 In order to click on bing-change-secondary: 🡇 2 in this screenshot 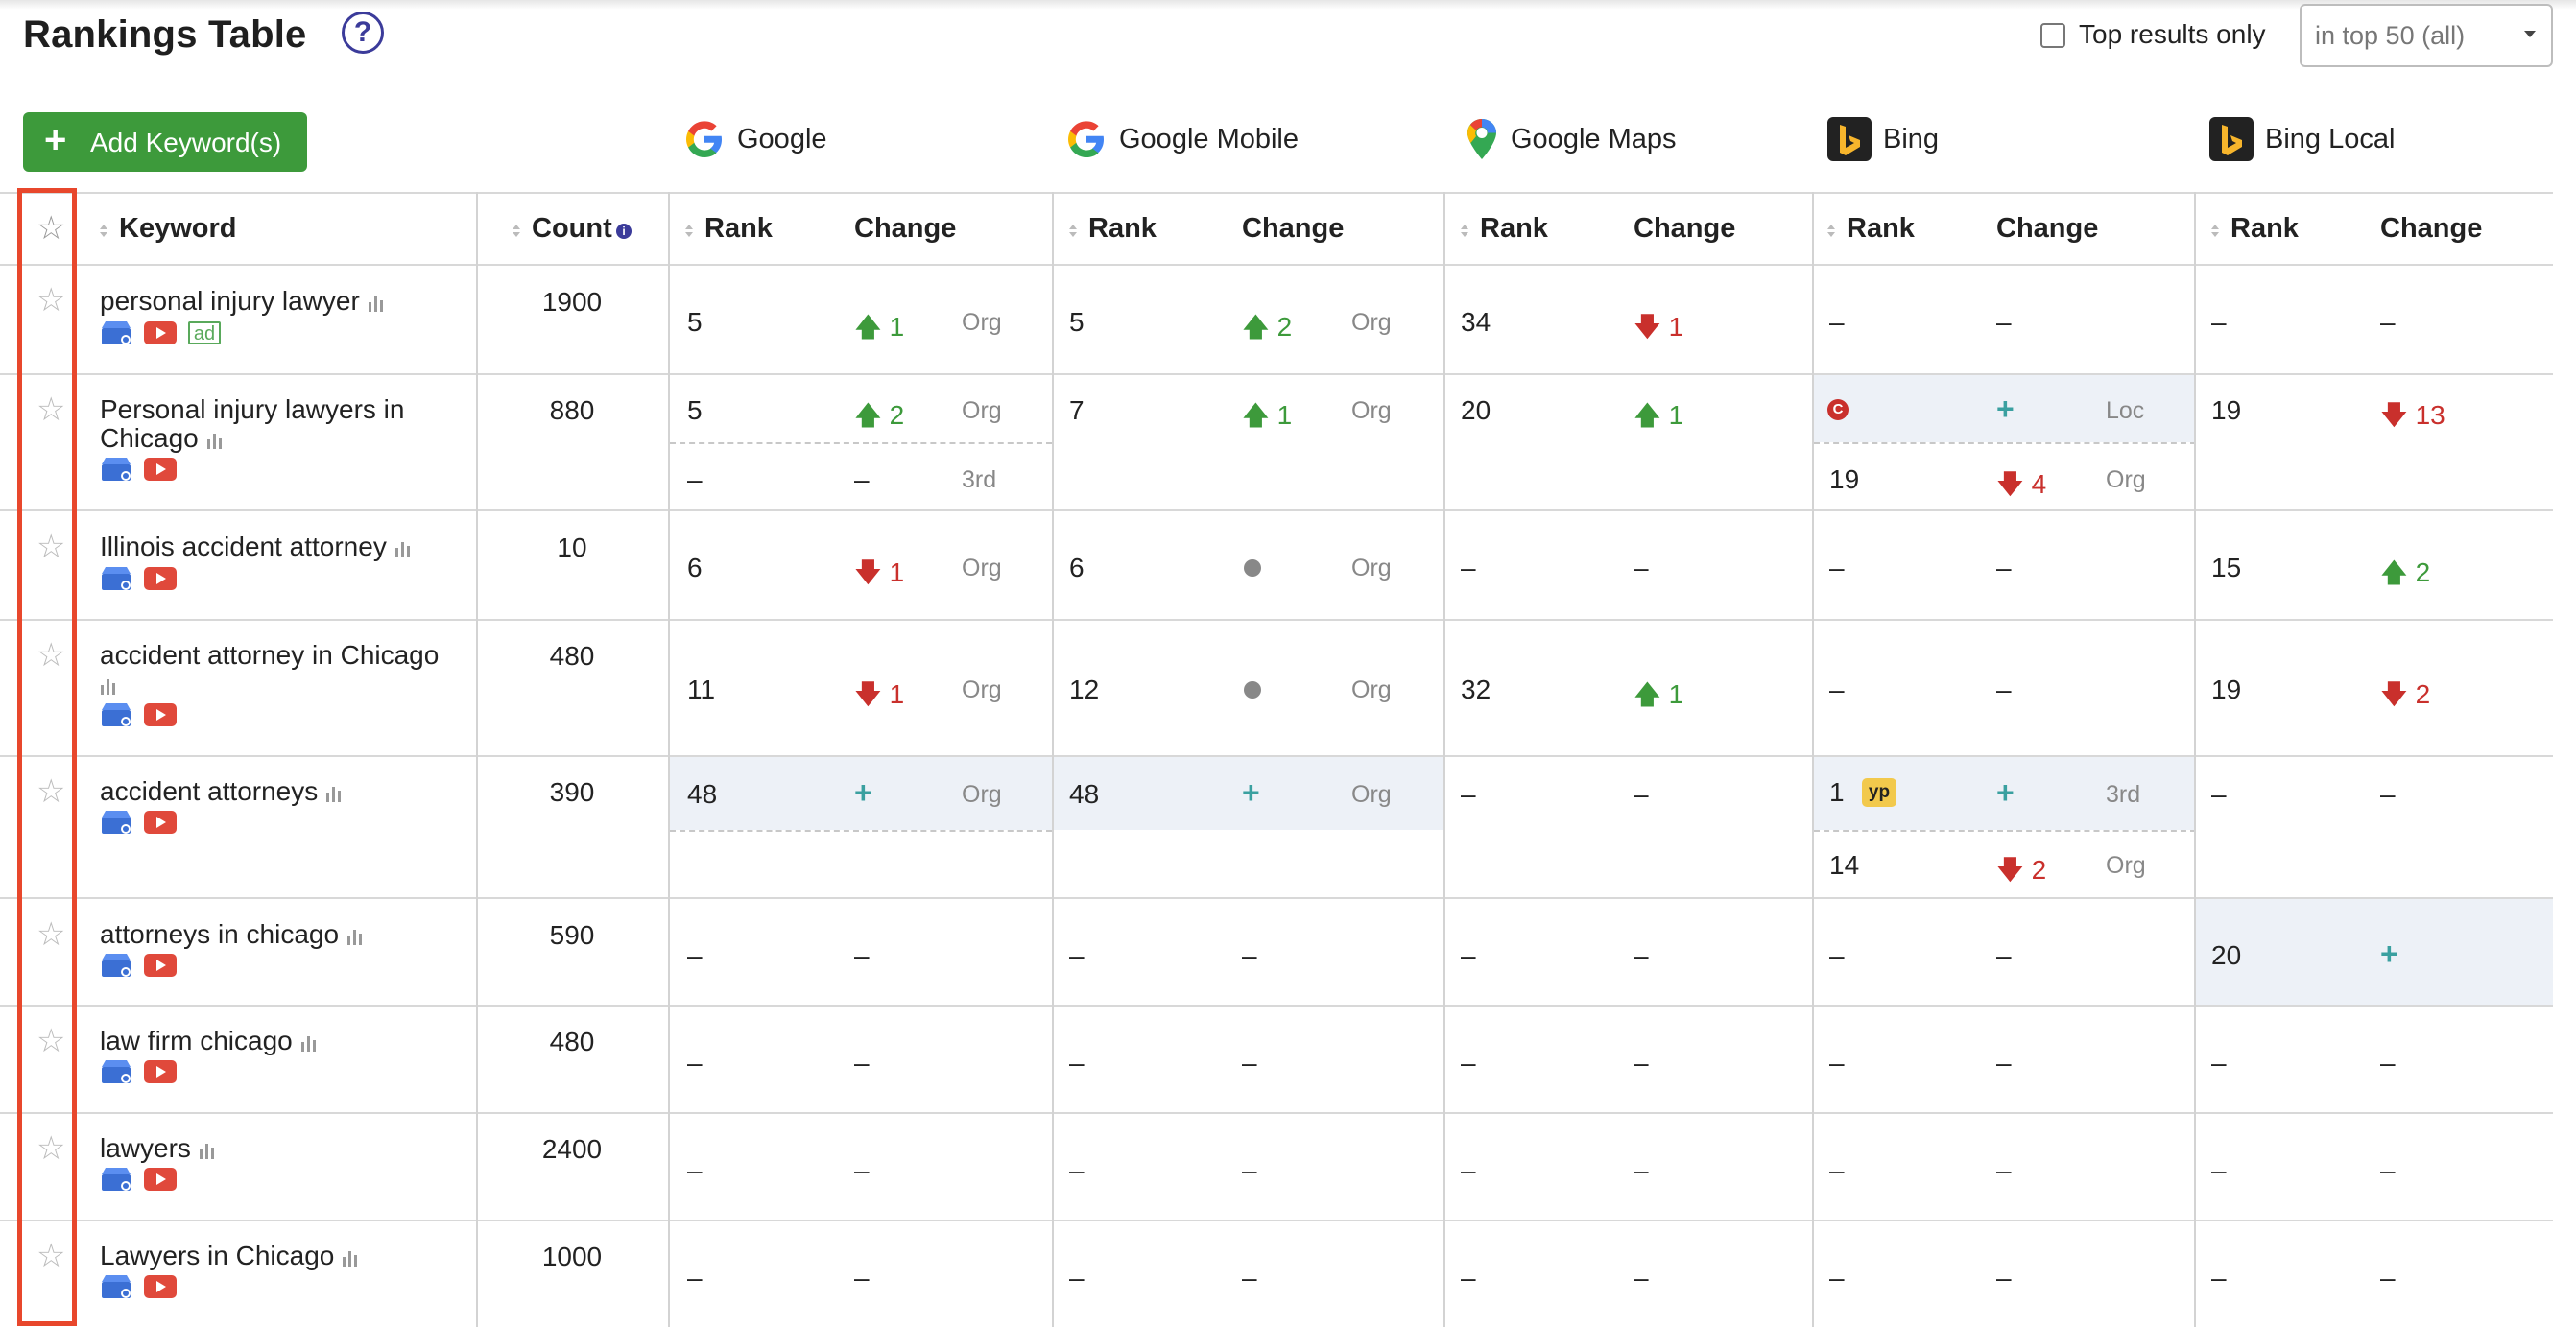, I will do `click(2022, 870)`.